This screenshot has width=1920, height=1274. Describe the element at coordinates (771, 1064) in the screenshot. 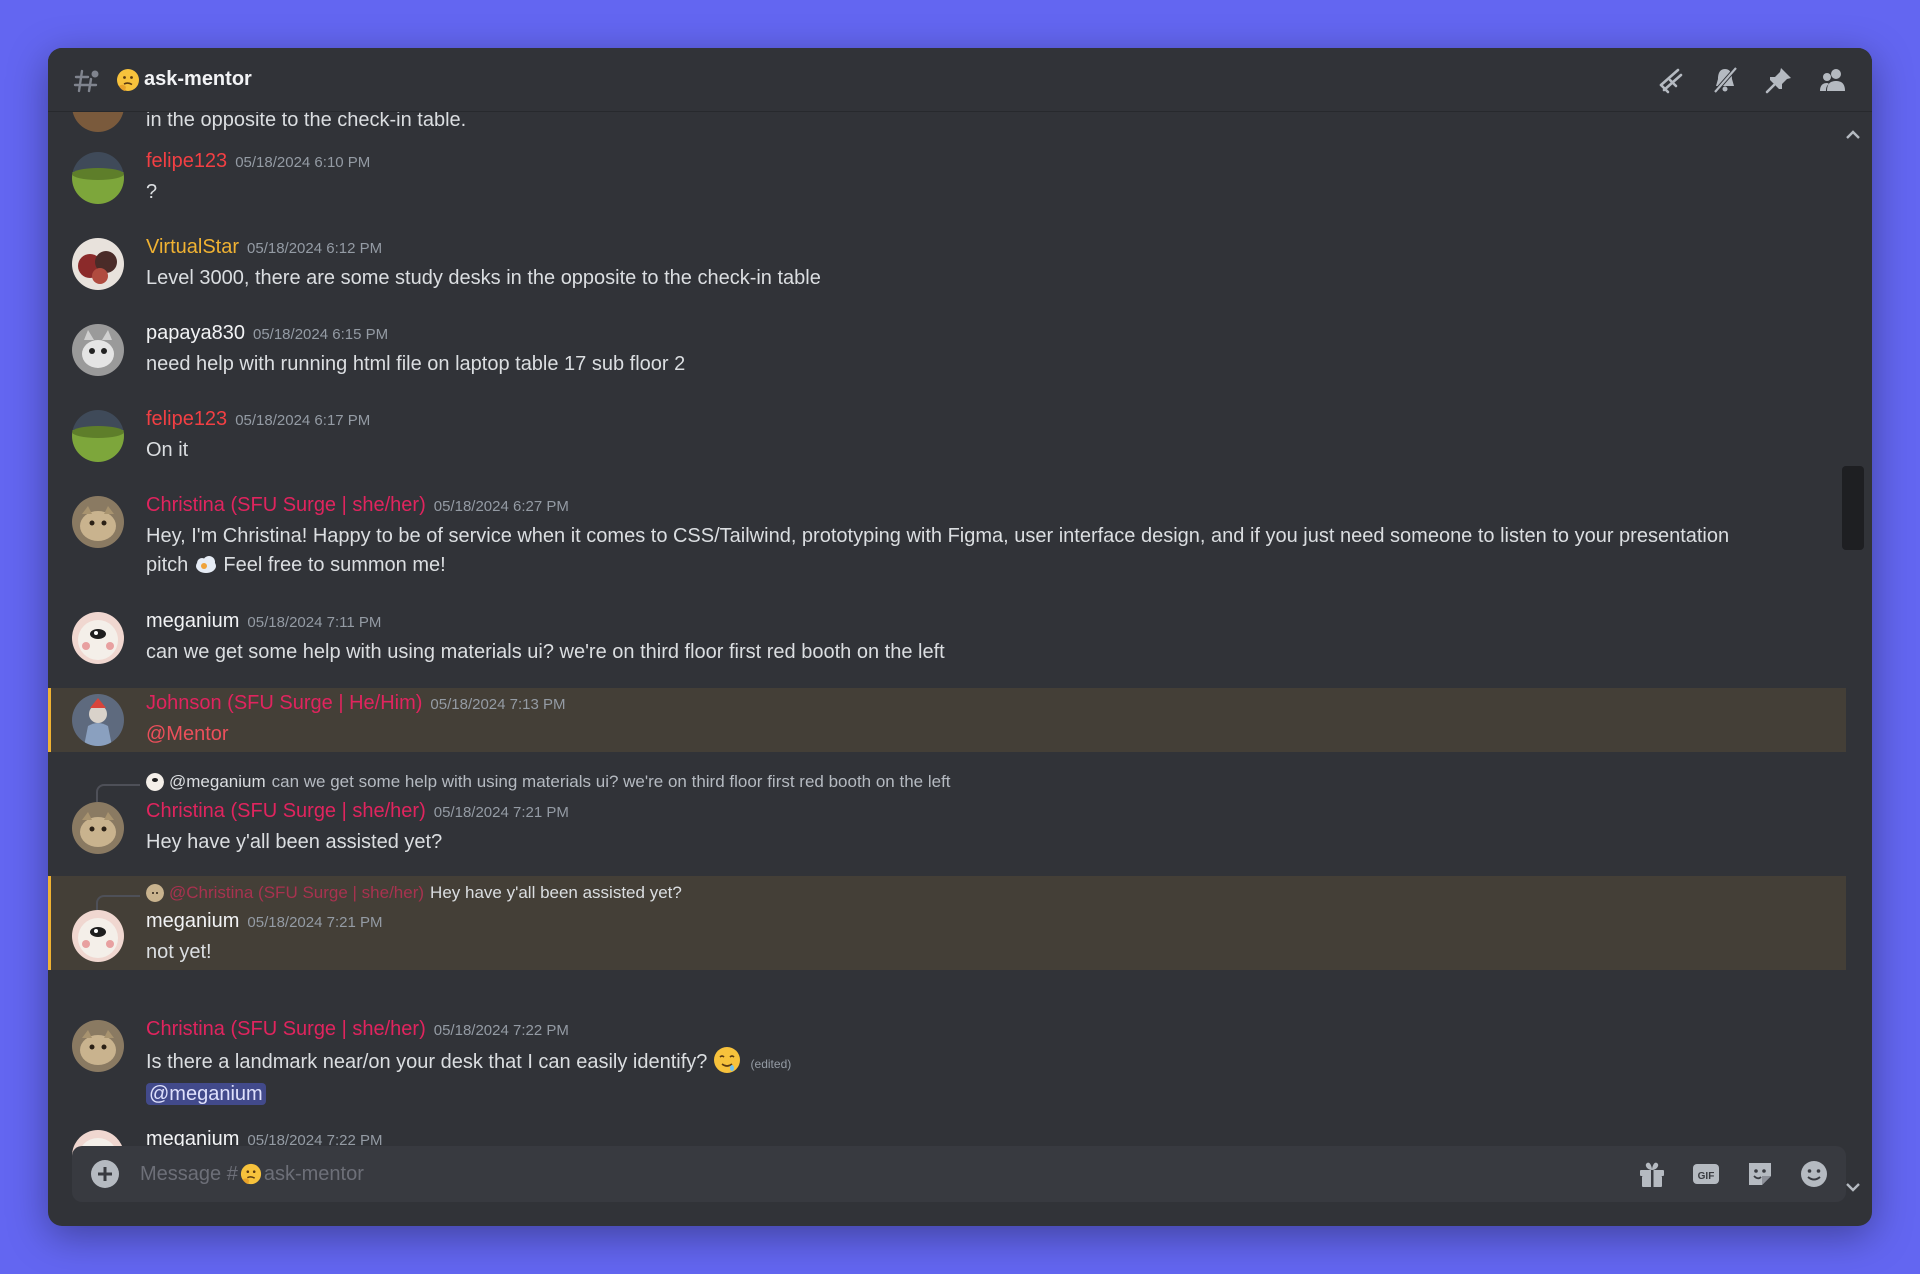

I see `edited-label: (edited)` at that location.